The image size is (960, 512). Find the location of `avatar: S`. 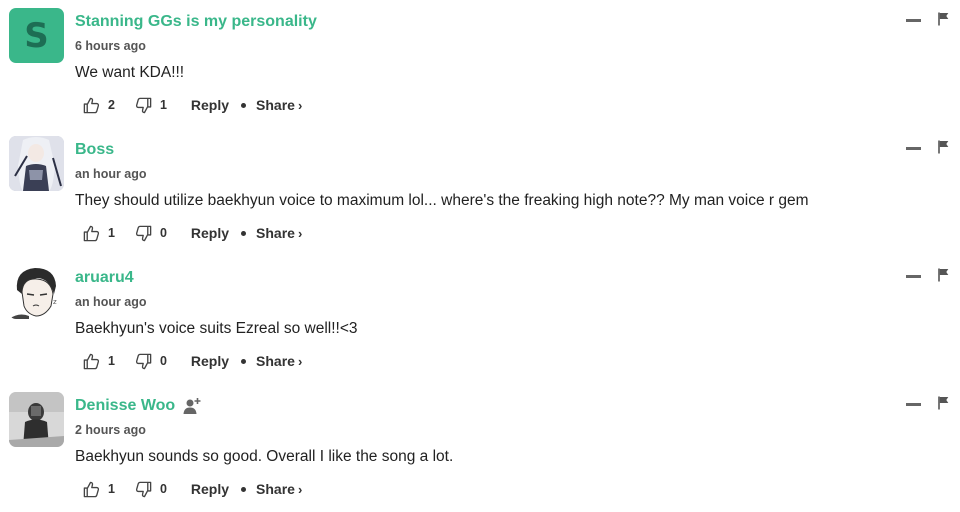

avatar: S is located at coordinates (36, 35).